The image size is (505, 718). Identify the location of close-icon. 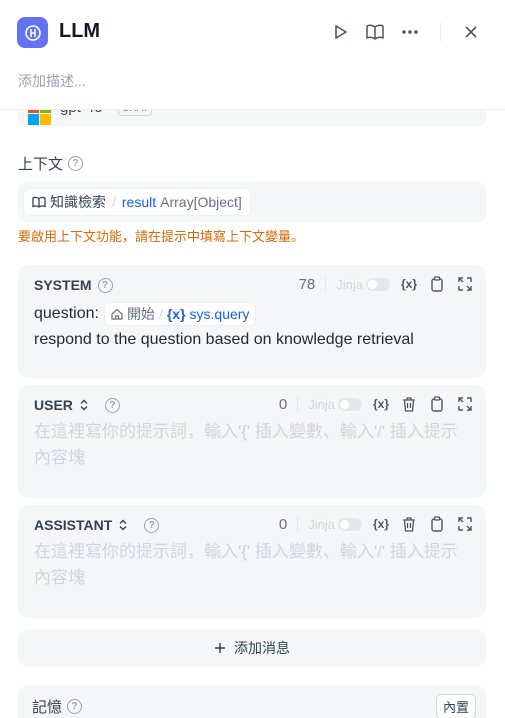
(471, 32).